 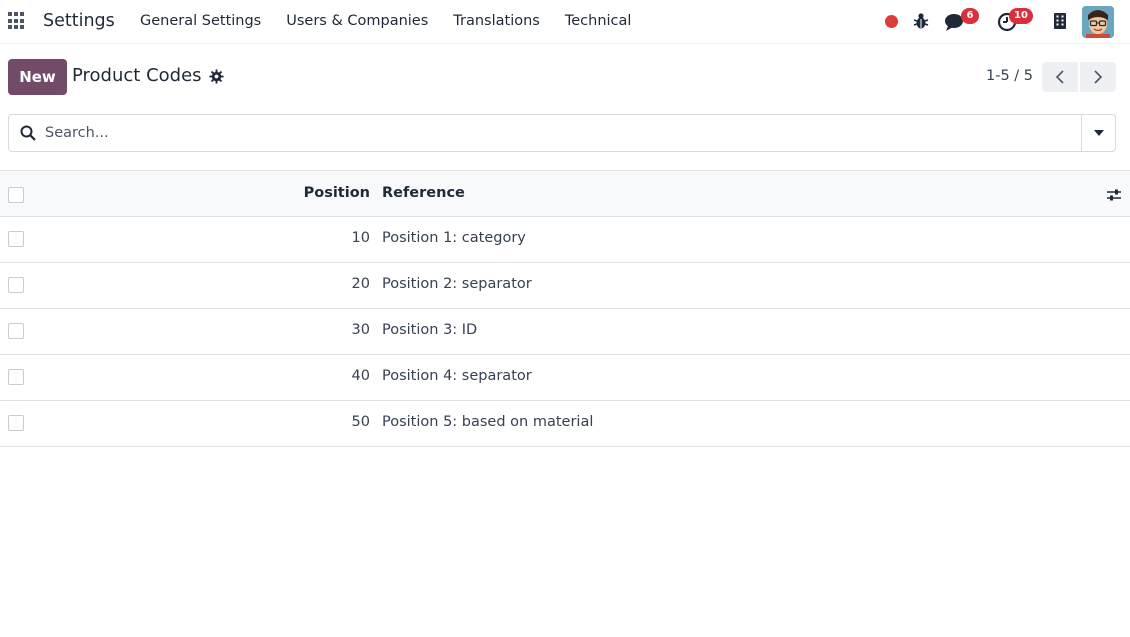 What do you see at coordinates (565, 332) in the screenshot?
I see `table-row: 30 Position 3: ID` at bounding box center [565, 332].